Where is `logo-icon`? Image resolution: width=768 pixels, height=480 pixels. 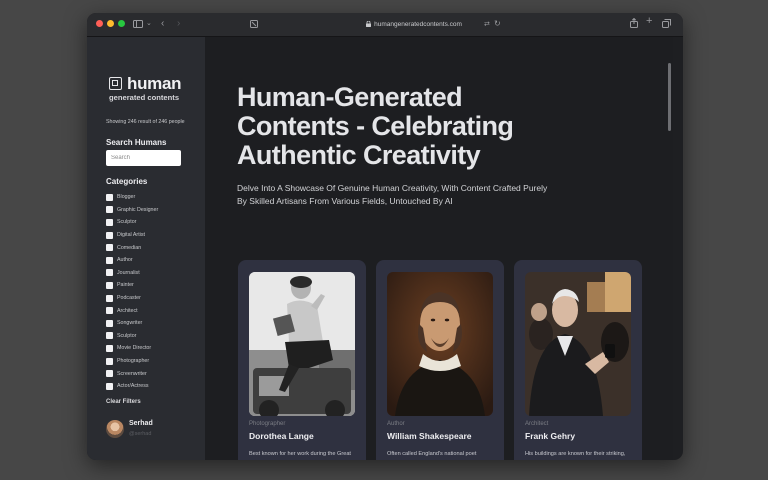 logo-icon is located at coordinates (115, 83).